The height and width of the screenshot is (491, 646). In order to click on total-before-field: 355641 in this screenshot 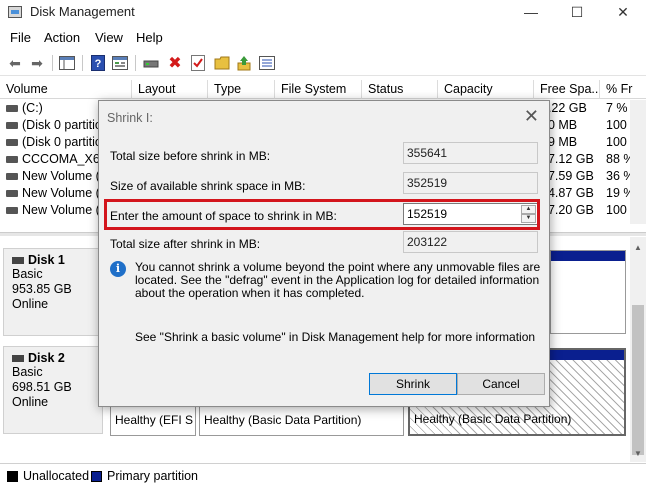, I will do `click(470, 153)`.